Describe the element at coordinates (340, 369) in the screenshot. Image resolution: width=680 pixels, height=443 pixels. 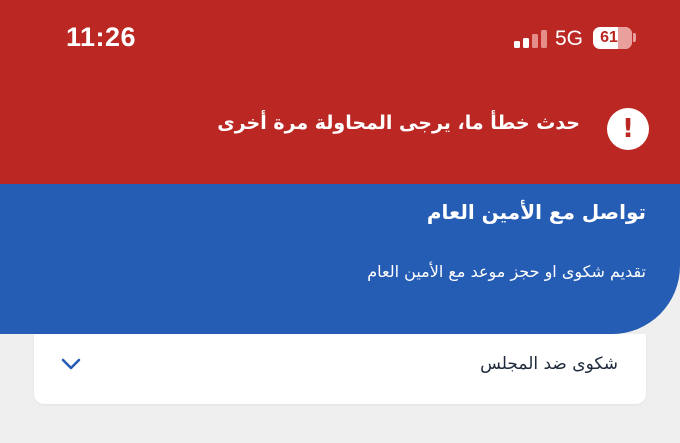
I see `complaint-type-dropdown: شكوى ضد المجلس` at that location.